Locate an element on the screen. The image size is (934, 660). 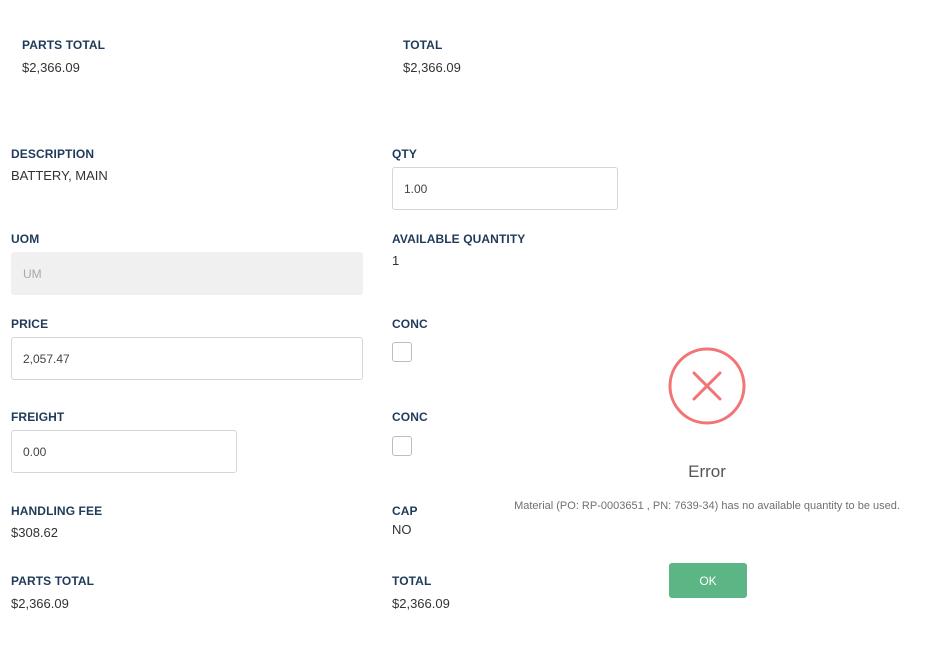
cap-label: CAP is located at coordinates (405, 511).